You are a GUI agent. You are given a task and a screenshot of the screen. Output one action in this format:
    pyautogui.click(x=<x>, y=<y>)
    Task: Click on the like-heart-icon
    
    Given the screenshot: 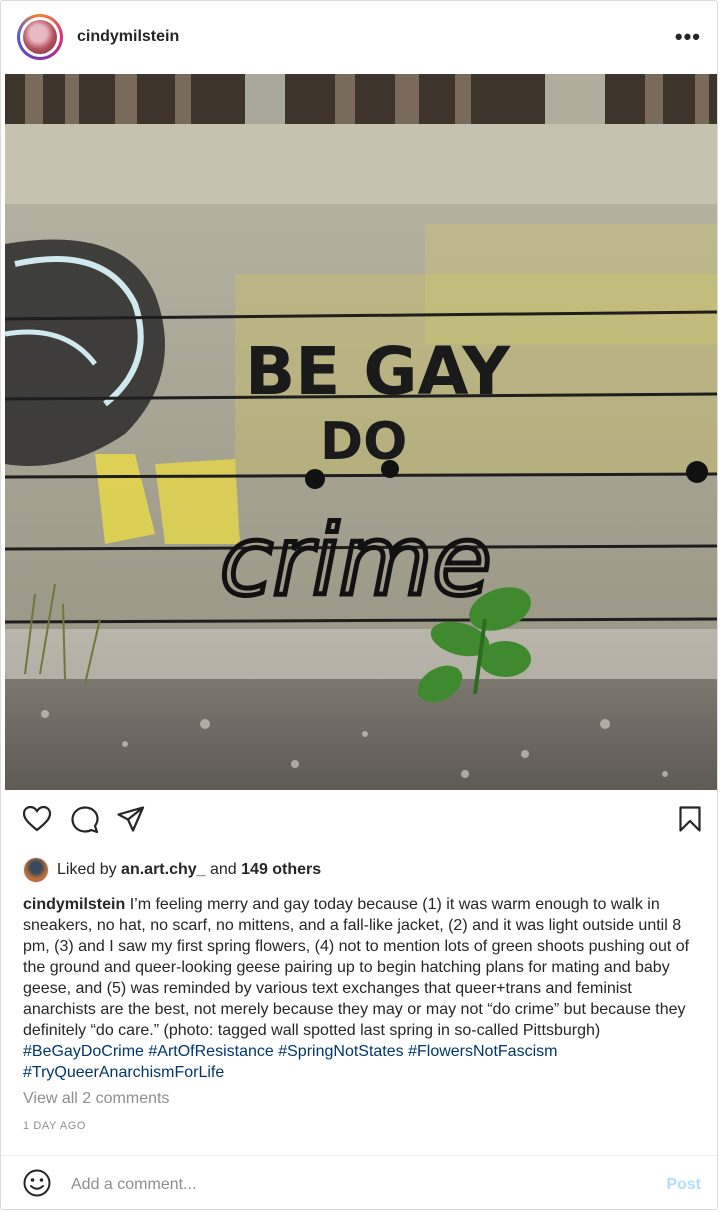 What is the action you would take?
    pyautogui.click(x=37, y=821)
    